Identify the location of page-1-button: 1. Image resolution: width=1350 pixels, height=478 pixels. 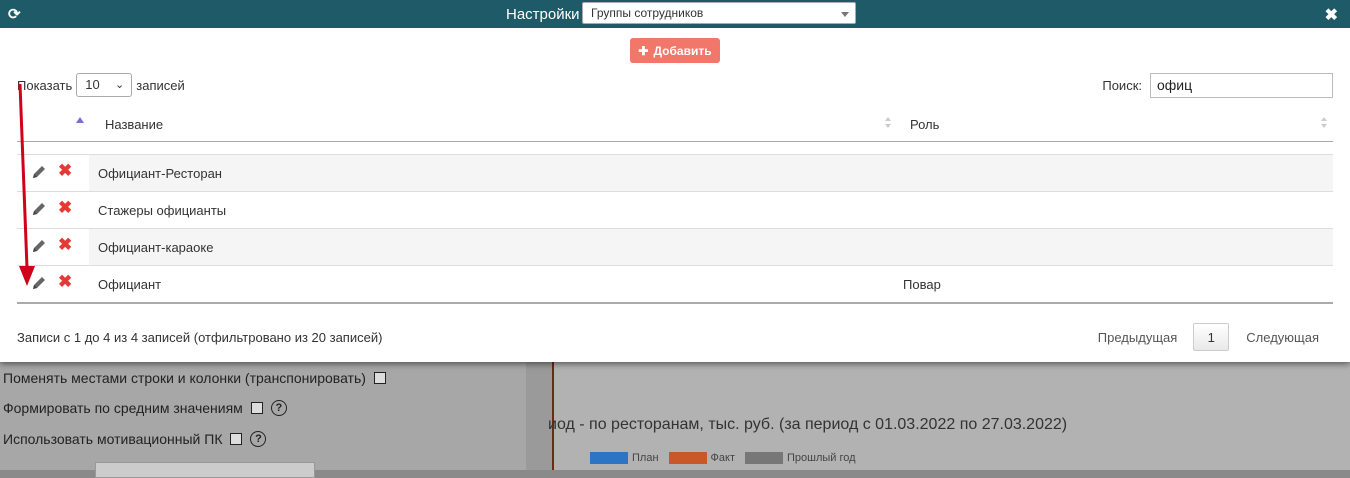
(1211, 337).